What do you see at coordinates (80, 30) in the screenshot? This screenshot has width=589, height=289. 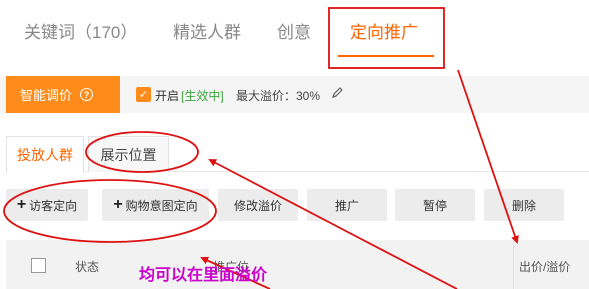 I see `tab-keywords: 关键词（170）` at bounding box center [80, 30].